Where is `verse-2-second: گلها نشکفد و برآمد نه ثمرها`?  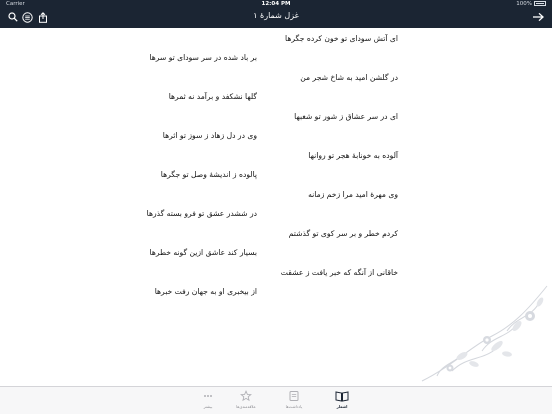 verse-2-second: گلها نشکفد و برآمد نه ثمرها is located at coordinates (213, 96).